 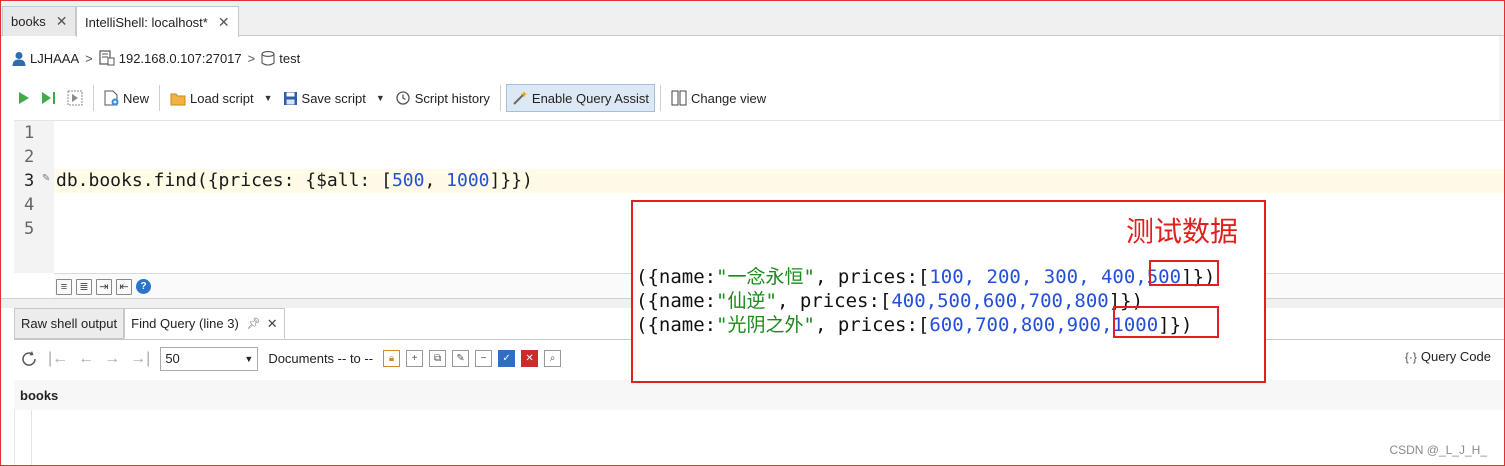 I want to click on row-mid: , prices:[, so click(x=872, y=277).